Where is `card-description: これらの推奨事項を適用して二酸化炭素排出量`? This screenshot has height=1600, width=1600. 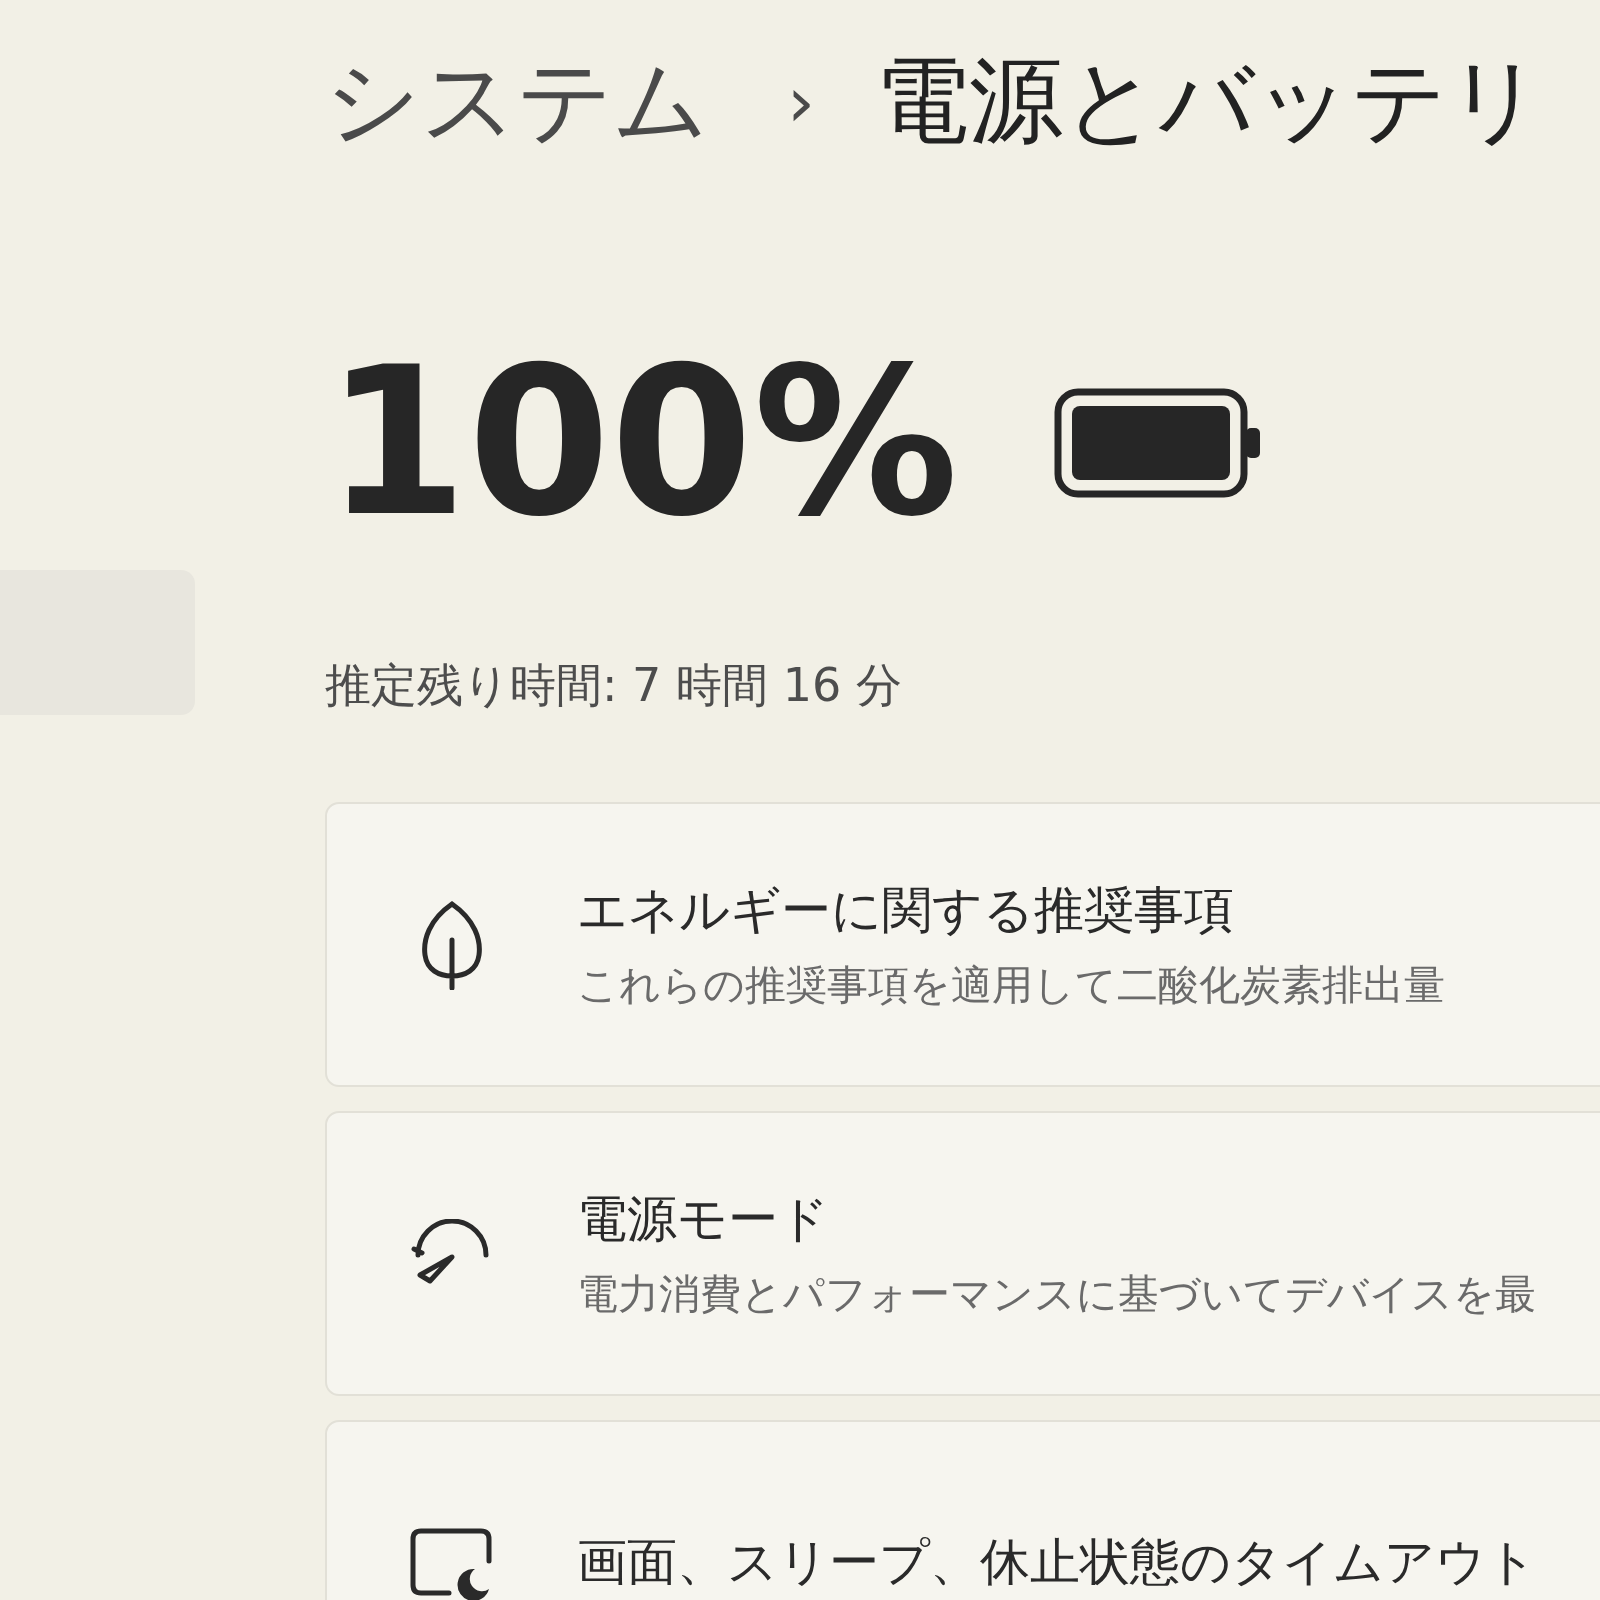
card-description: これらの推奨事項を適用して二酸化炭素排出量 is located at coordinates (1011, 985).